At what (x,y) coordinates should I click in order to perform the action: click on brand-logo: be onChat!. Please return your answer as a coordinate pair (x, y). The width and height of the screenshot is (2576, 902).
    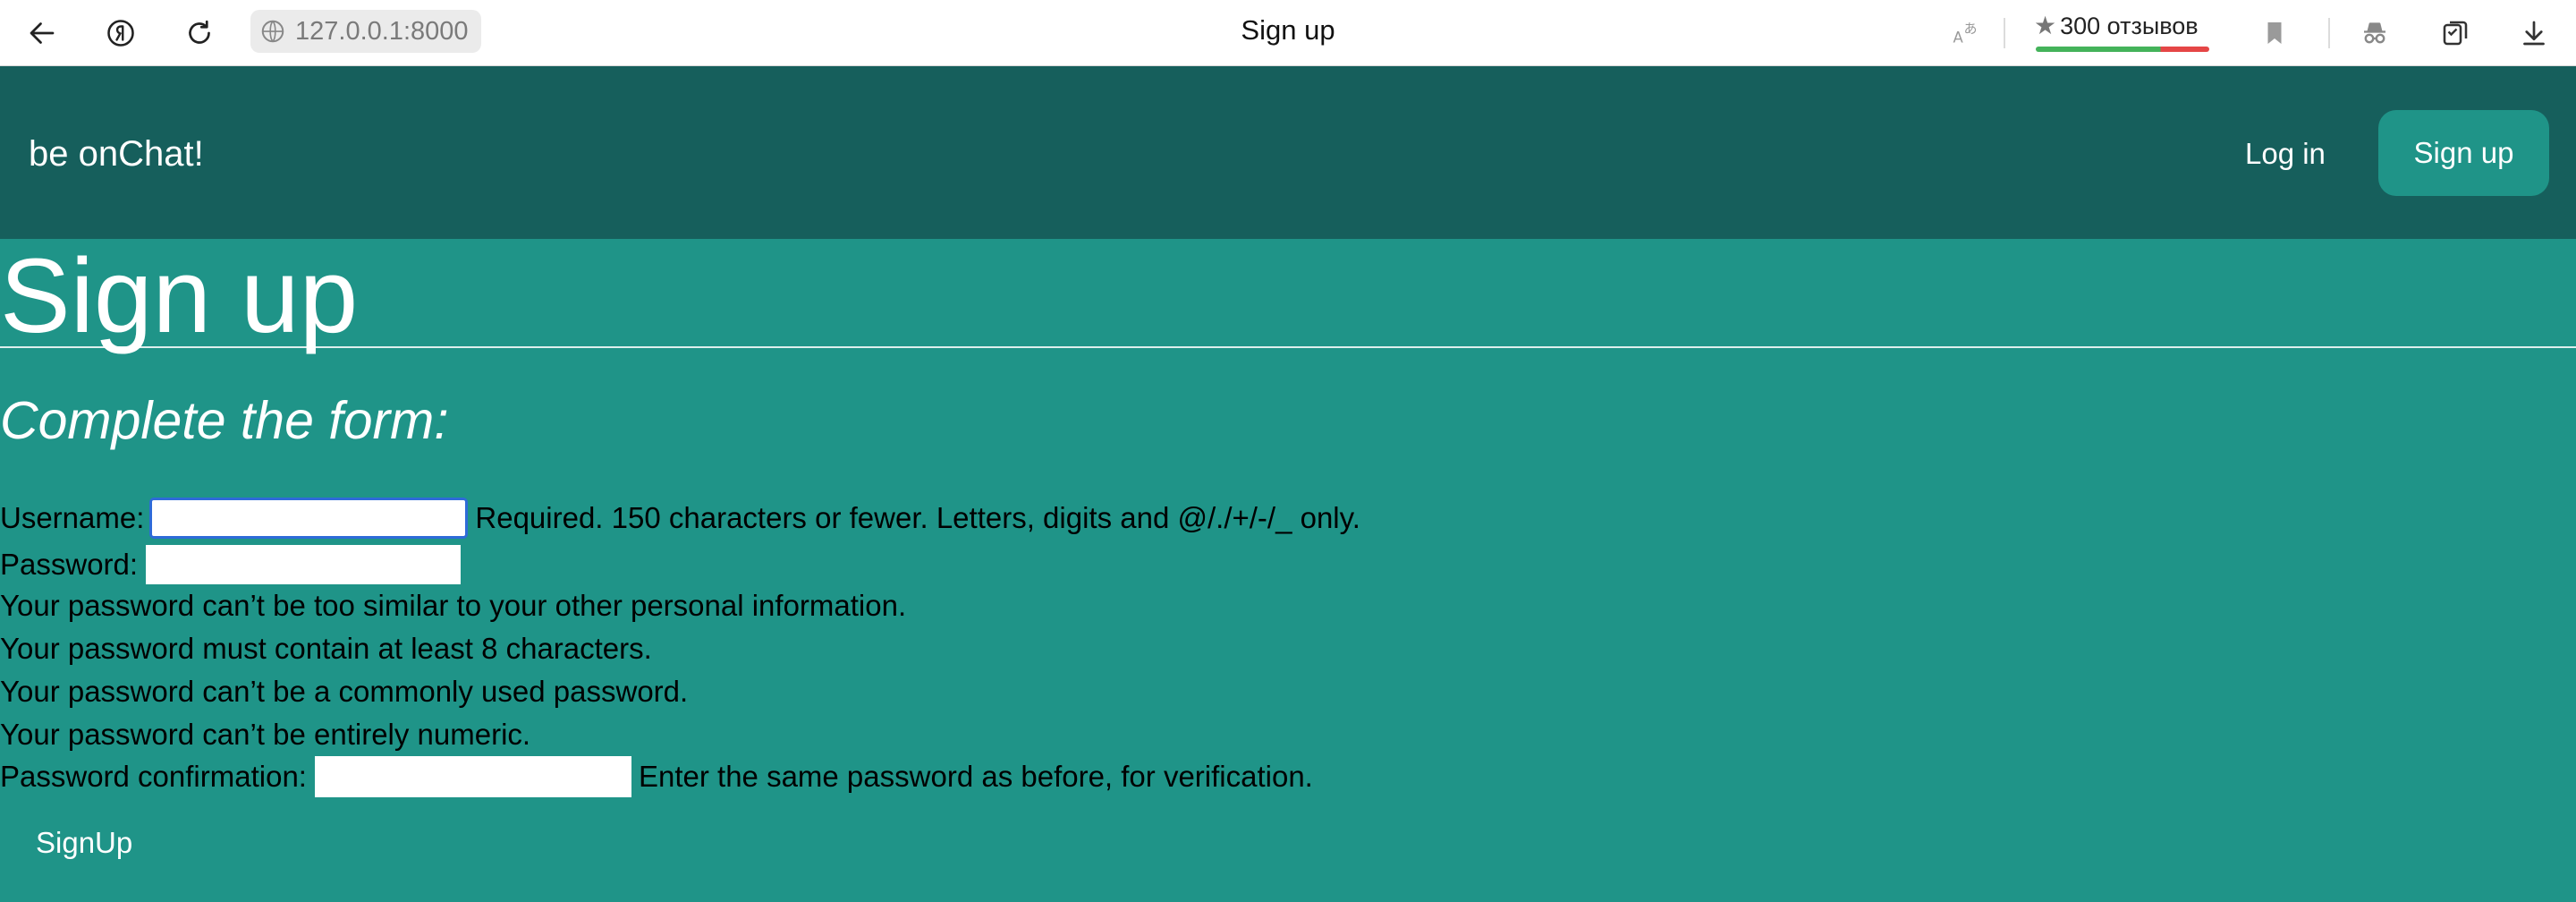
    Looking at the image, I should click on (116, 153).